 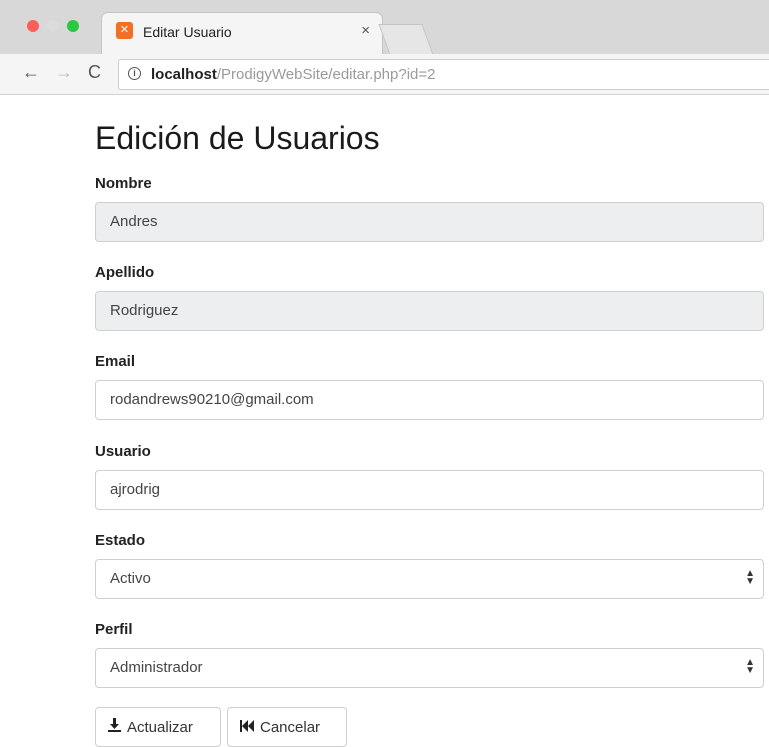 What do you see at coordinates (114, 629) in the screenshot?
I see `perfil-label: Perfil` at bounding box center [114, 629].